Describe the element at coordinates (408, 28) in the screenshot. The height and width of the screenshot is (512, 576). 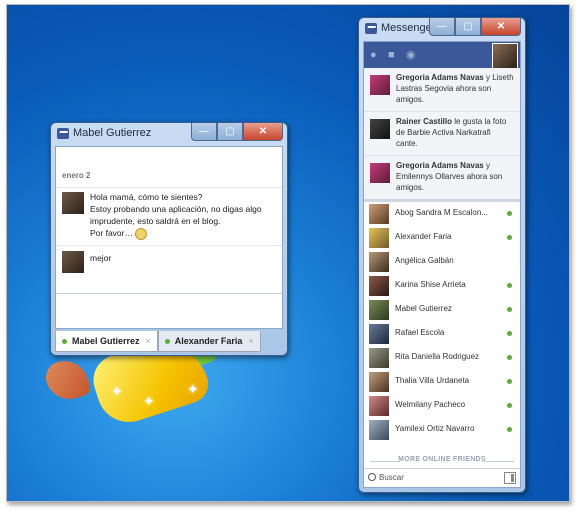
I see `messenger-title: Messenger` at that location.